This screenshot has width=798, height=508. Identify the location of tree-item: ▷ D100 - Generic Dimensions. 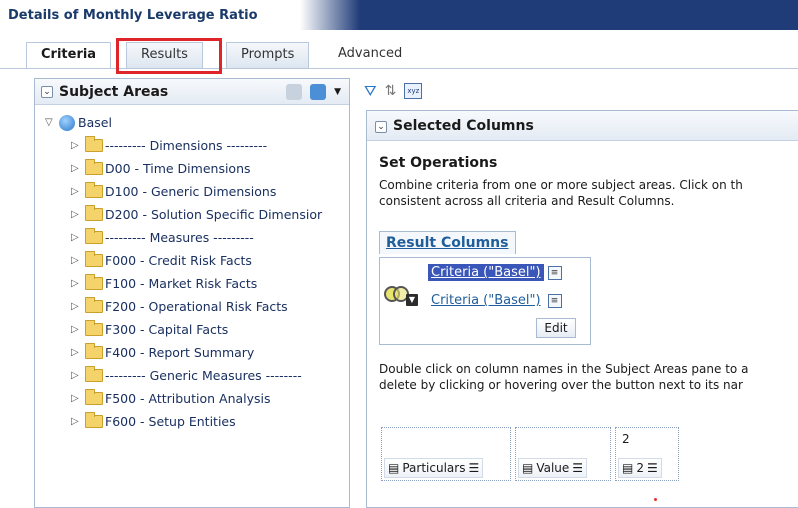
(195, 191).